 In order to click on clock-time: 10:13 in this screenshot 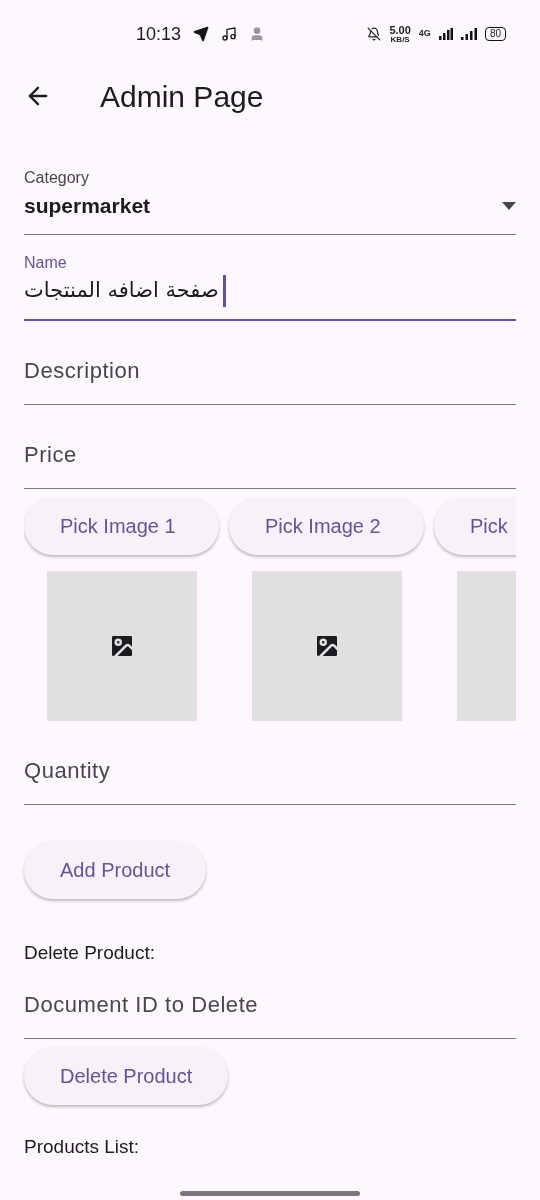, I will do `click(159, 34)`.